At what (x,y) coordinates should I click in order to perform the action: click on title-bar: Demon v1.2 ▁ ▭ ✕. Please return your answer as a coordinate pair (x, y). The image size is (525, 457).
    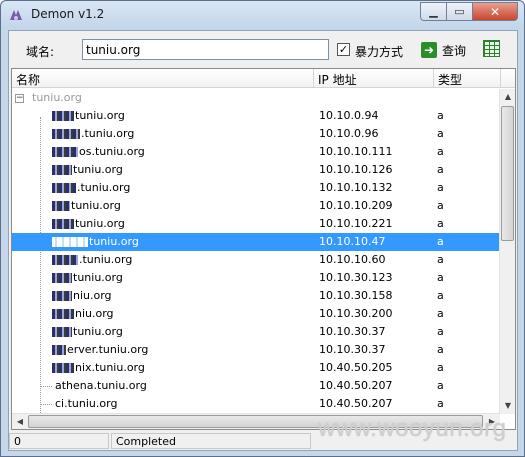
    Looking at the image, I should click on (262, 15).